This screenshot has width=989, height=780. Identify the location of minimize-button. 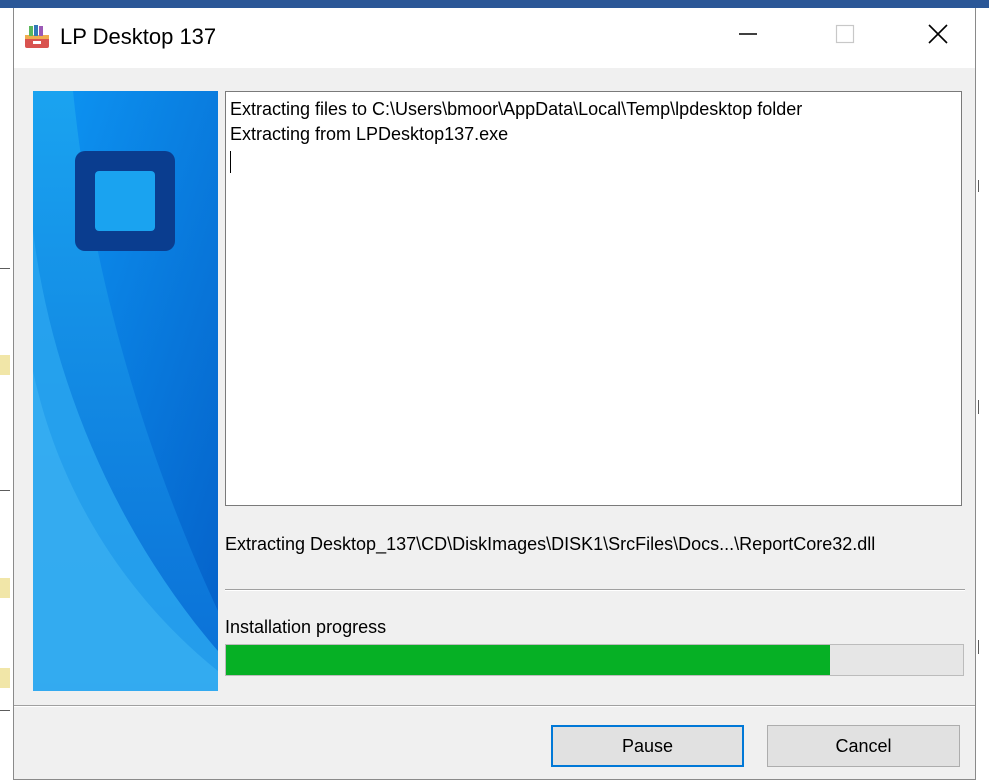
(748, 34).